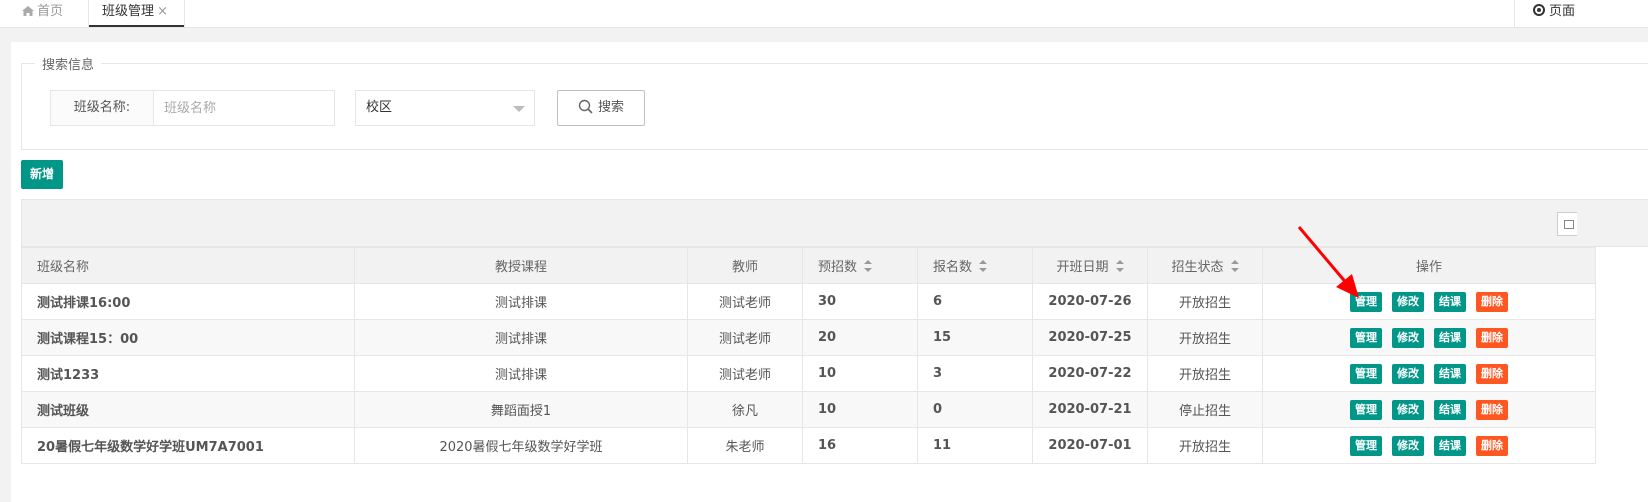 This screenshot has height=502, width=1648. What do you see at coordinates (745, 409) in the screenshot?
I see `cell-teacher: 徐凡` at bounding box center [745, 409].